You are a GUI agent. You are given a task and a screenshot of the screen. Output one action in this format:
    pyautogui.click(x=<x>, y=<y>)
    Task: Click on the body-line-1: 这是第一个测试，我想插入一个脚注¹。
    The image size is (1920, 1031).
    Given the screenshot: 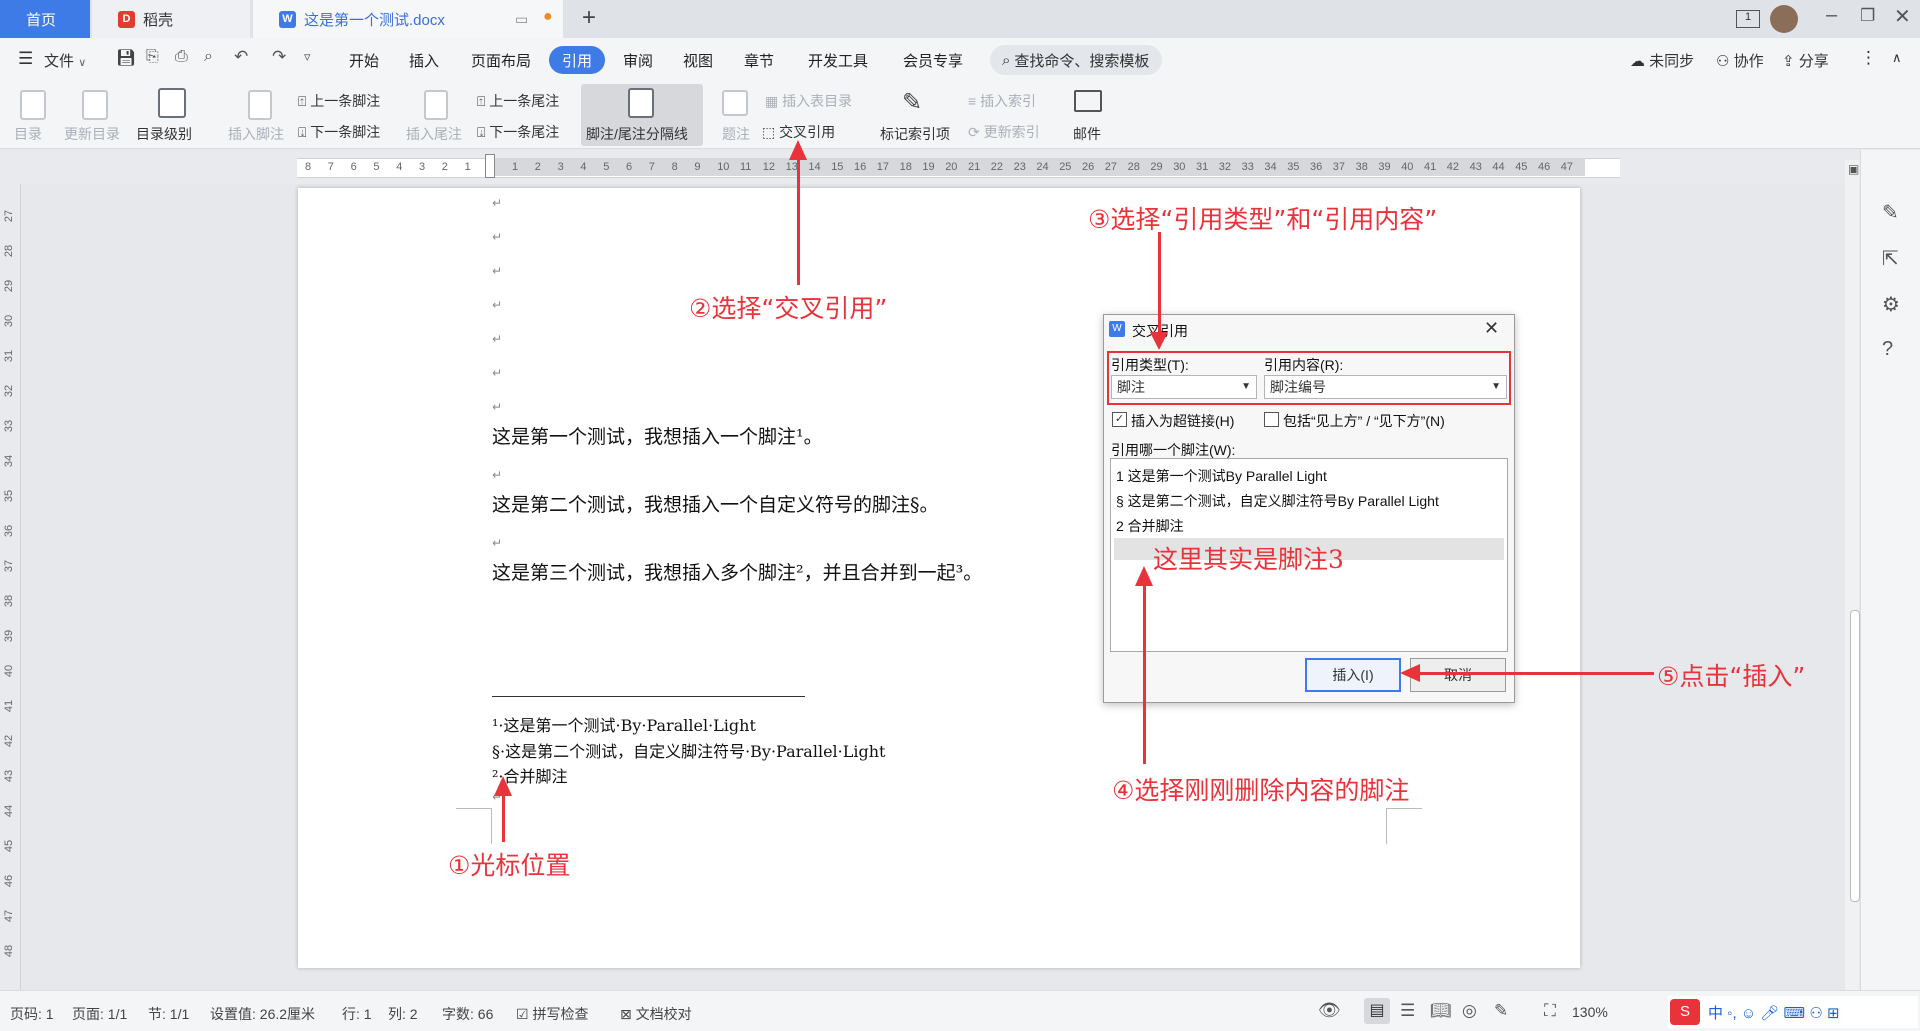 What is the action you would take?
    pyautogui.click(x=657, y=435)
    